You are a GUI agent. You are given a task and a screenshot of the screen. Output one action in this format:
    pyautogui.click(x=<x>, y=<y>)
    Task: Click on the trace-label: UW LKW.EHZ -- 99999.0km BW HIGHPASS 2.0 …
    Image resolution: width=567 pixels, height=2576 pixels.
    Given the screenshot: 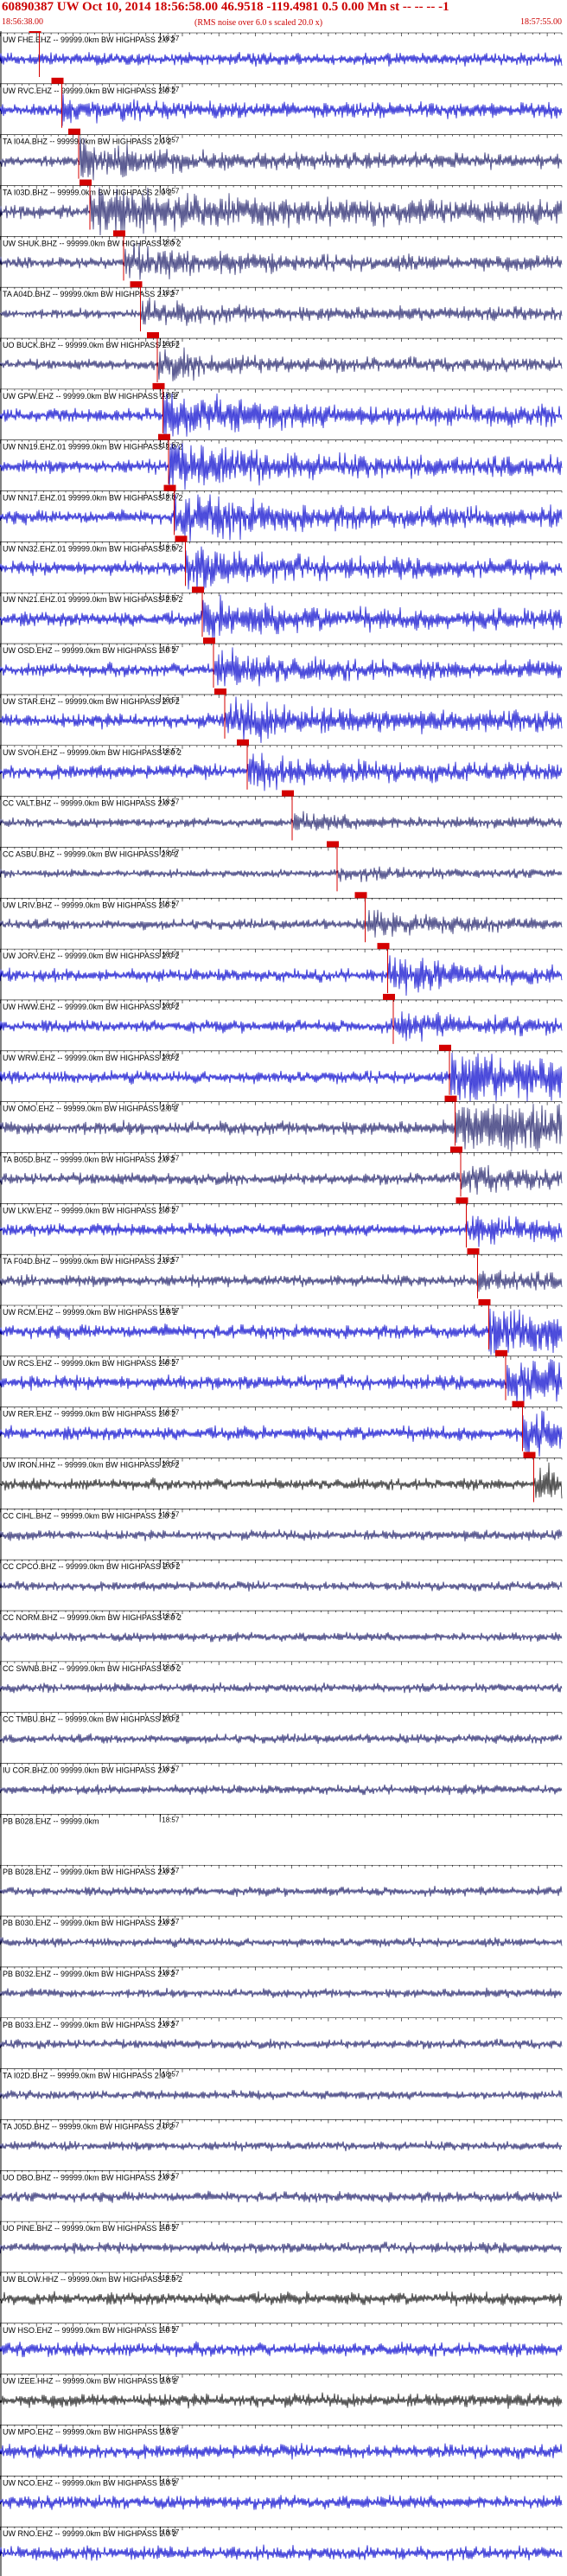 What is the action you would take?
    pyautogui.click(x=89, y=1210)
    